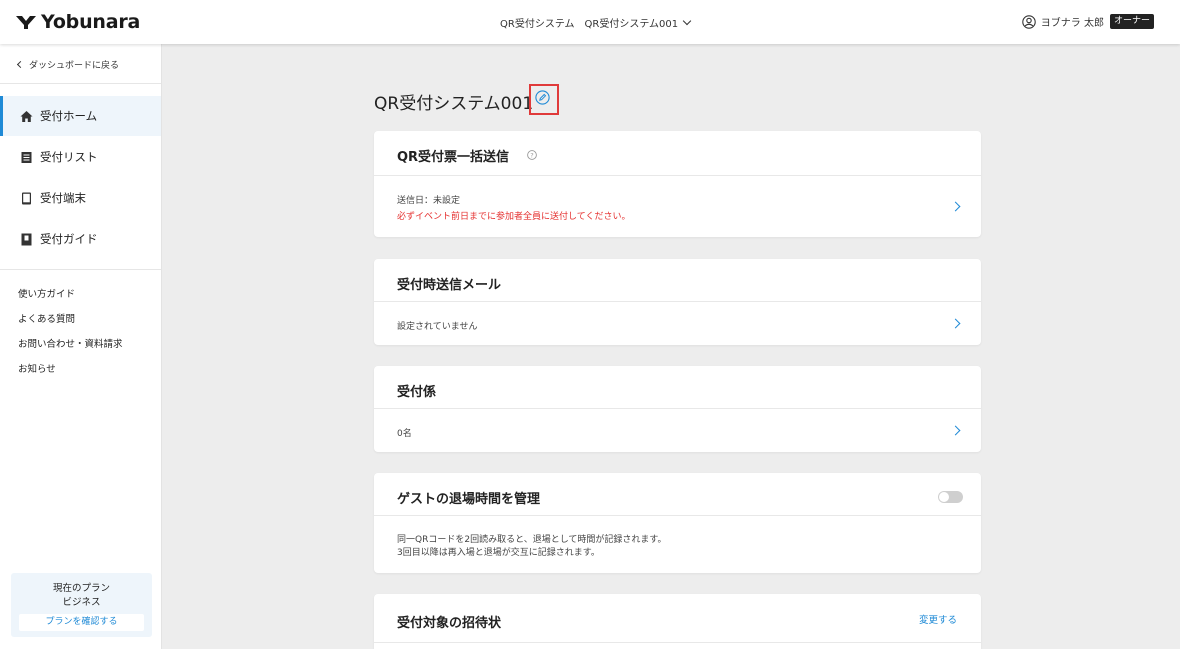 The height and width of the screenshot is (649, 1180). Describe the element at coordinates (20, 64) in the screenshot. I see `chevron-left-icon` at that location.